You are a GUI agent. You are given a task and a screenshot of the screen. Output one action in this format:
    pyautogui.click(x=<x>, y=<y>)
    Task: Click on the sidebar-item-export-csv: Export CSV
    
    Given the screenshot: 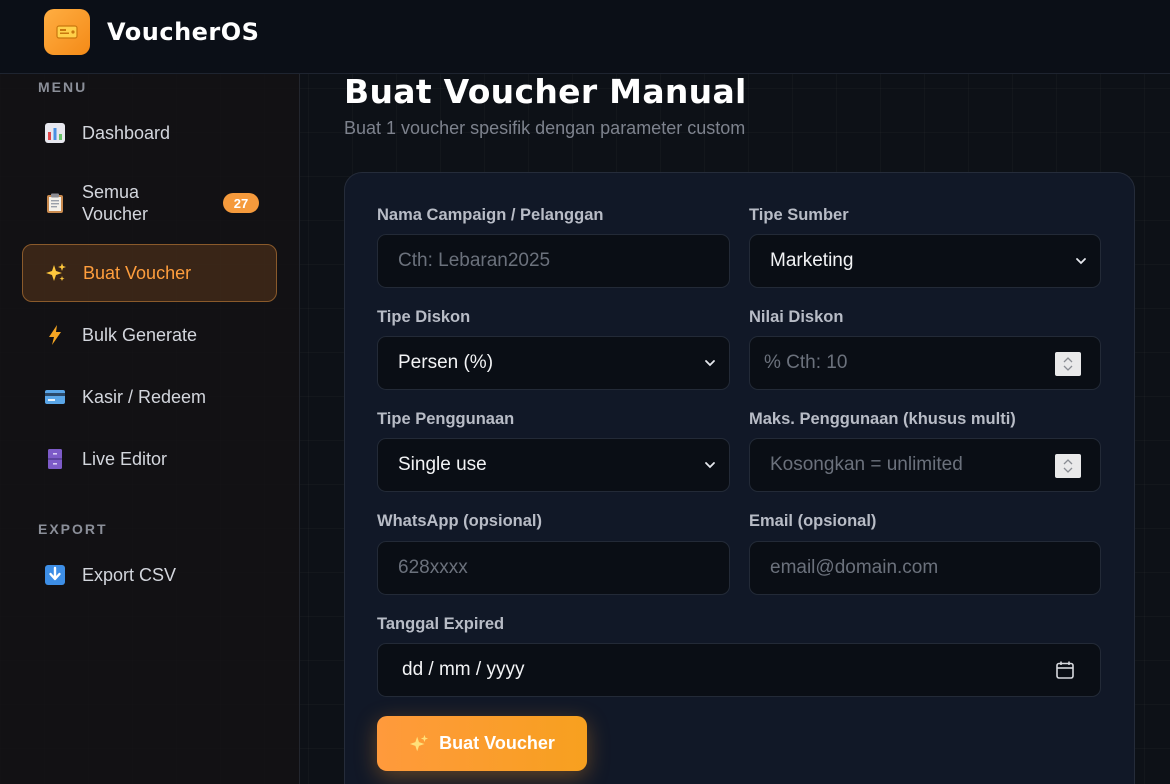 What is the action you would take?
    pyautogui.click(x=149, y=575)
    